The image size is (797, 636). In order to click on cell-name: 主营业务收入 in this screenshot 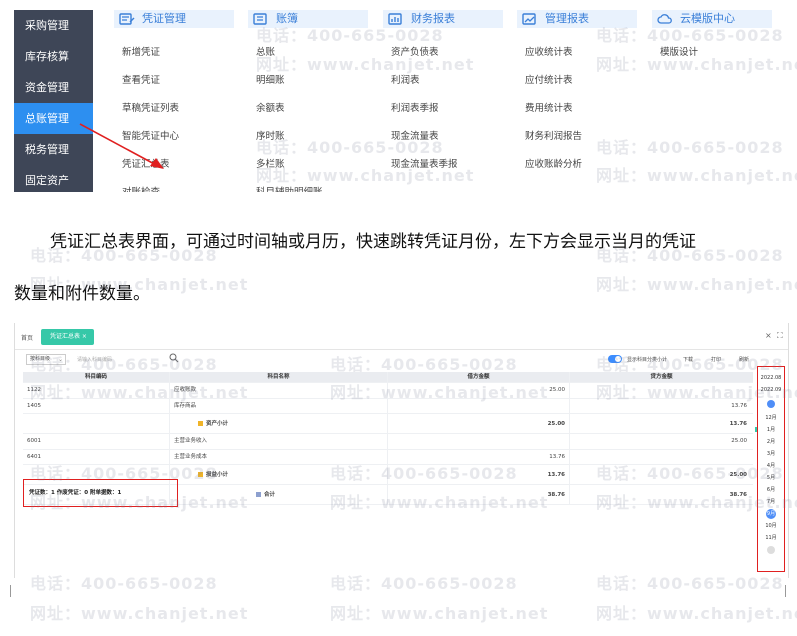, I will do `click(279, 441)`.